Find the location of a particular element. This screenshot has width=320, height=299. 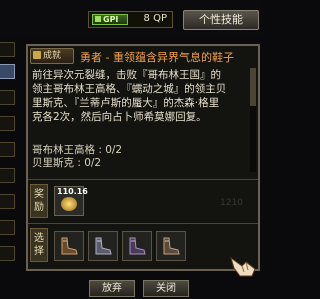

choose-label-text: 选择 is located at coordinates (39, 245).